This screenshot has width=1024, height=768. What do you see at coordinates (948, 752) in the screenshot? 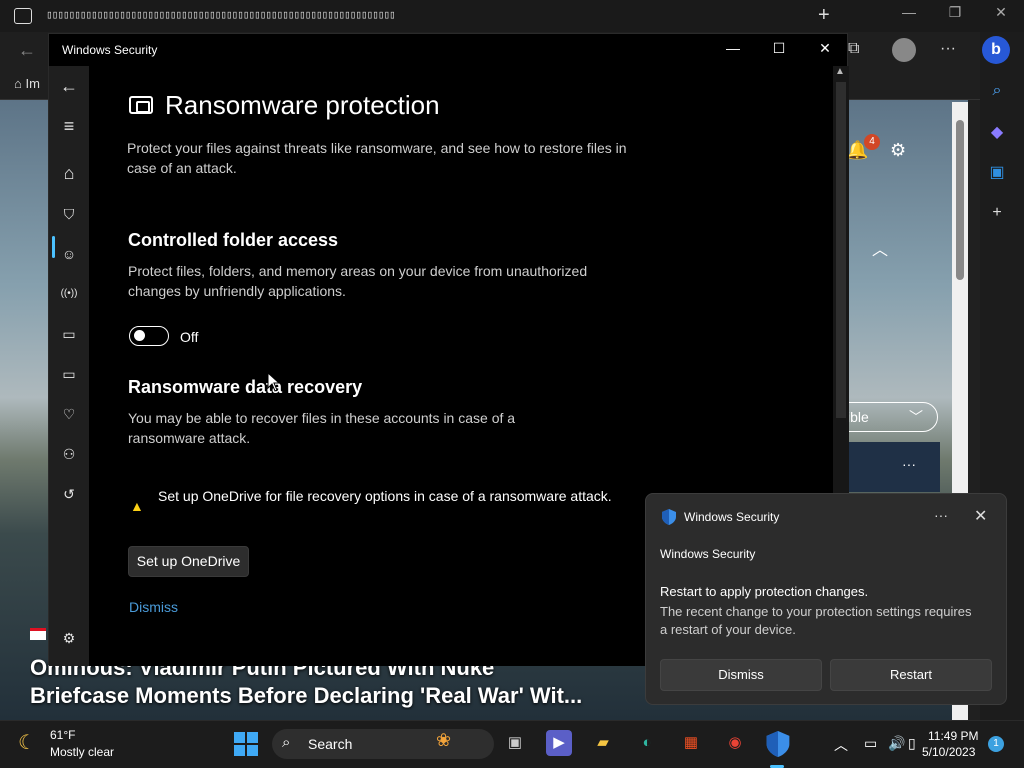
I see `clock-date: 5/10/2023` at bounding box center [948, 752].